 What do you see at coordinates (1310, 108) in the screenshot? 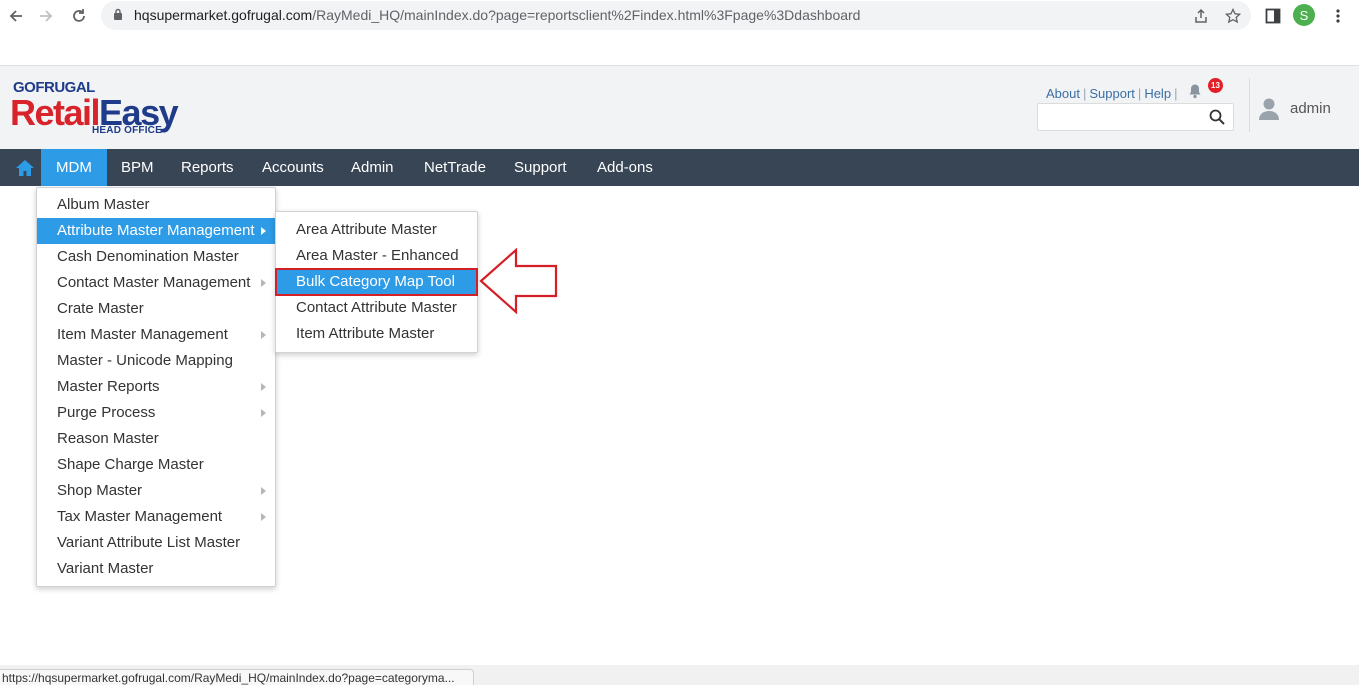
I see `username-label: admin` at bounding box center [1310, 108].